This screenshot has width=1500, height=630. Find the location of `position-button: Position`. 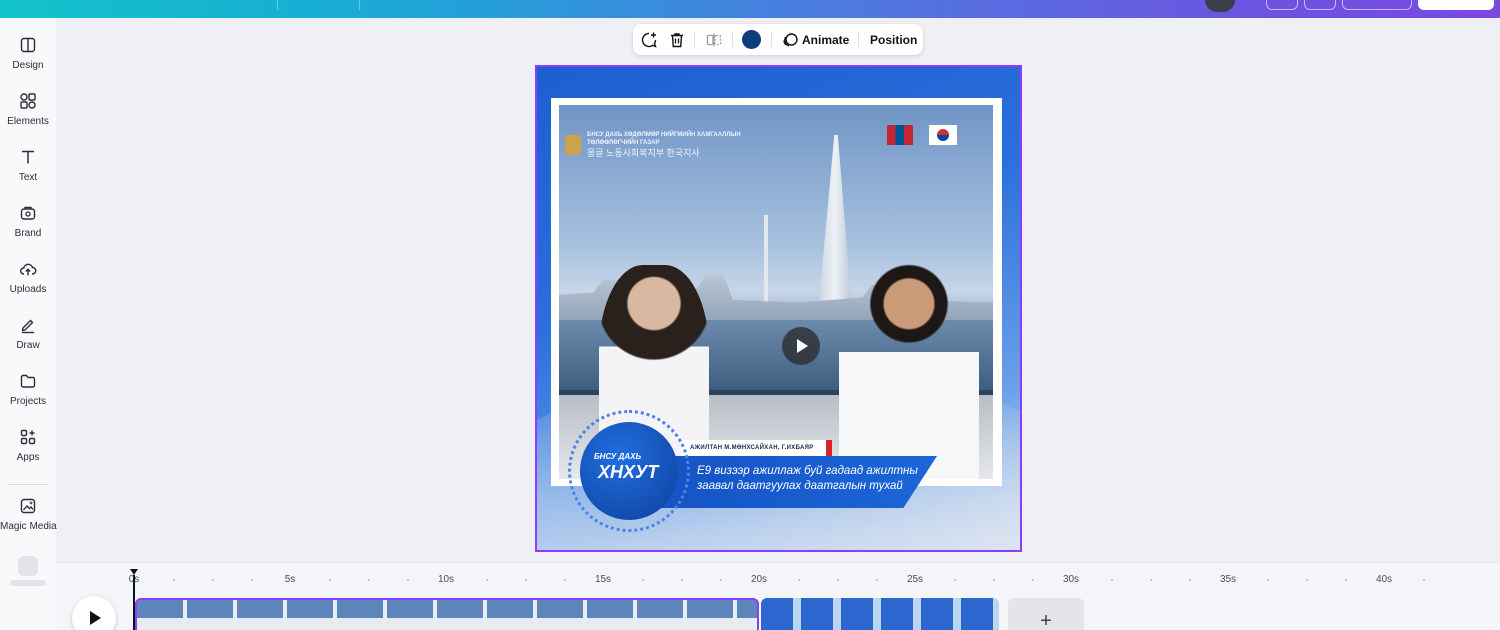

position-button: Position is located at coordinates (893, 39).